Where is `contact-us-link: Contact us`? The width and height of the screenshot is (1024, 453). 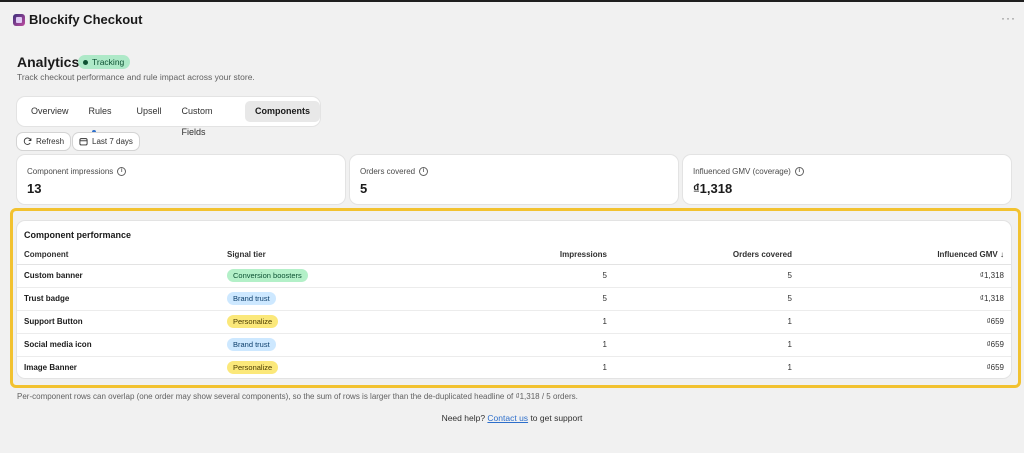 contact-us-link: Contact us is located at coordinates (507, 418).